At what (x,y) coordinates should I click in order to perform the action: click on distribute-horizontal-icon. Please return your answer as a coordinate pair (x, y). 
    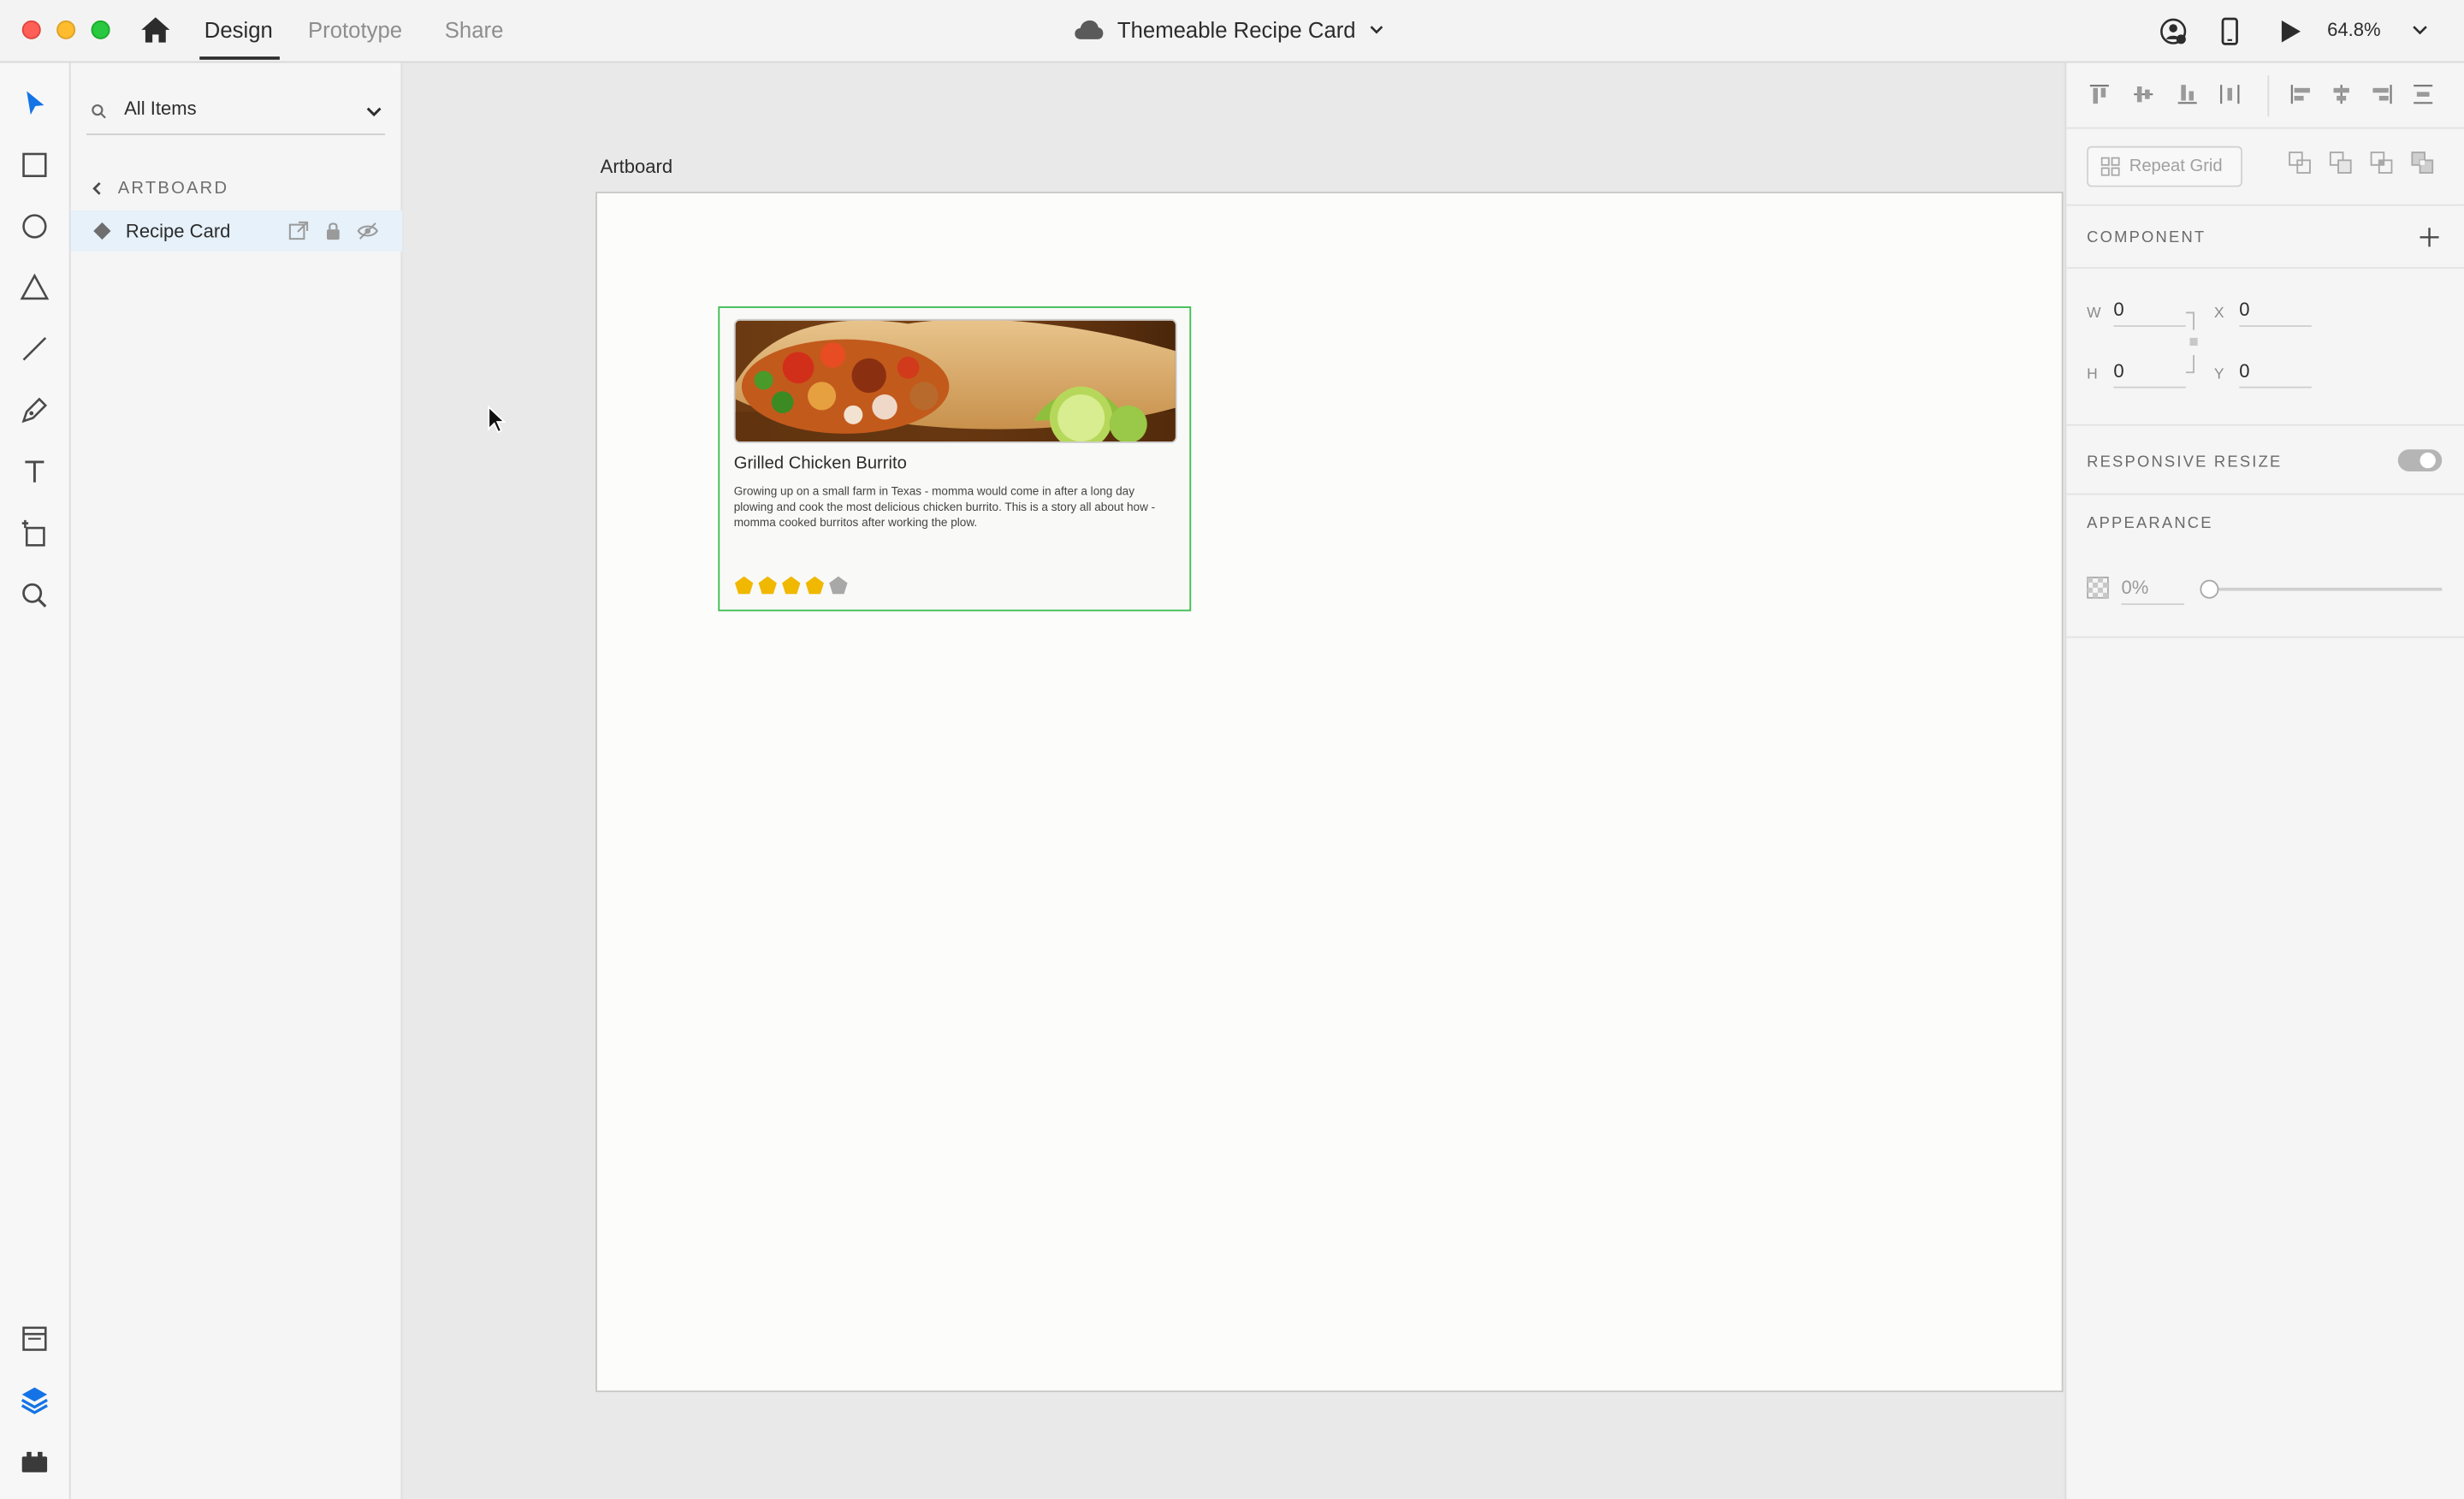
    Looking at the image, I should click on (2229, 94).